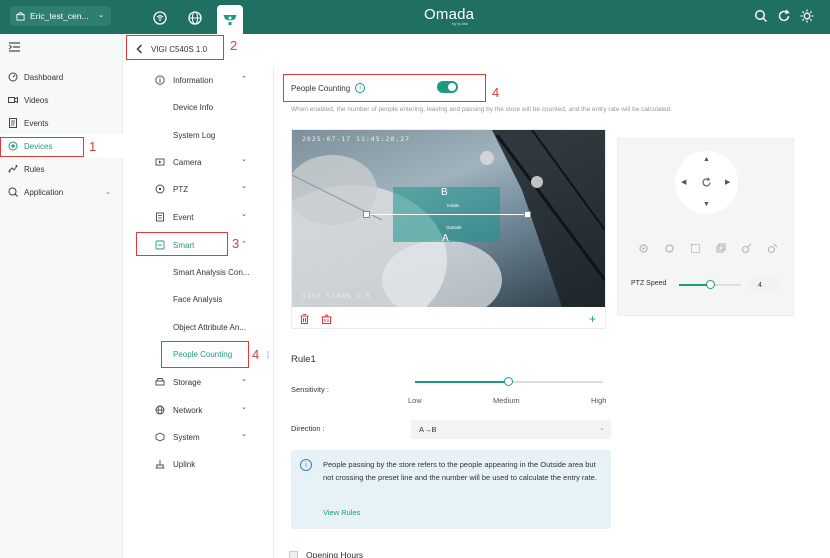  Describe the element at coordinates (727, 182) in the screenshot. I see `arrow-right-icon: ▶` at that location.